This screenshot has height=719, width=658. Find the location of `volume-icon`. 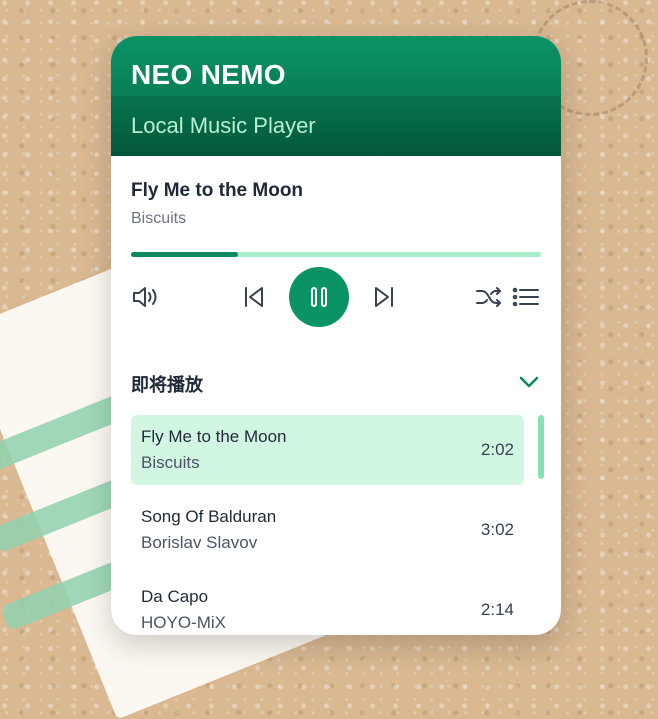

volume-icon is located at coordinates (145, 297).